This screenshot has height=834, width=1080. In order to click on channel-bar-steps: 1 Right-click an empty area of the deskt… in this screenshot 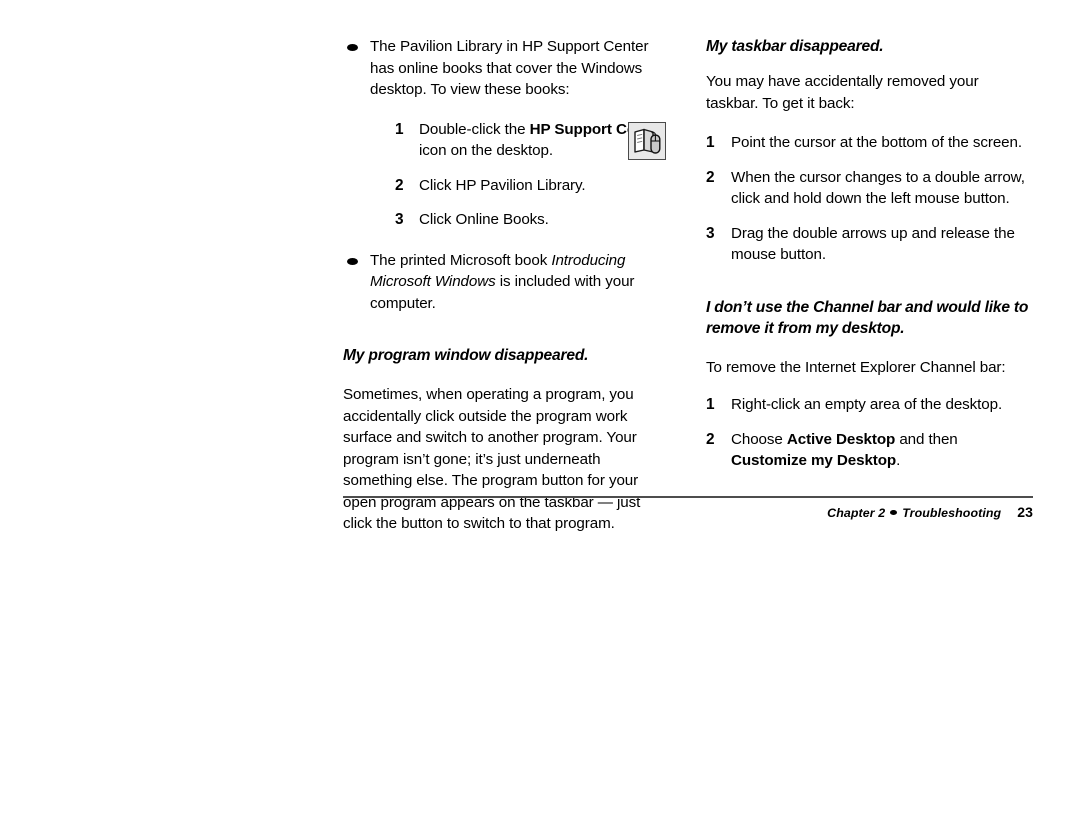, I will do `click(869, 433)`.